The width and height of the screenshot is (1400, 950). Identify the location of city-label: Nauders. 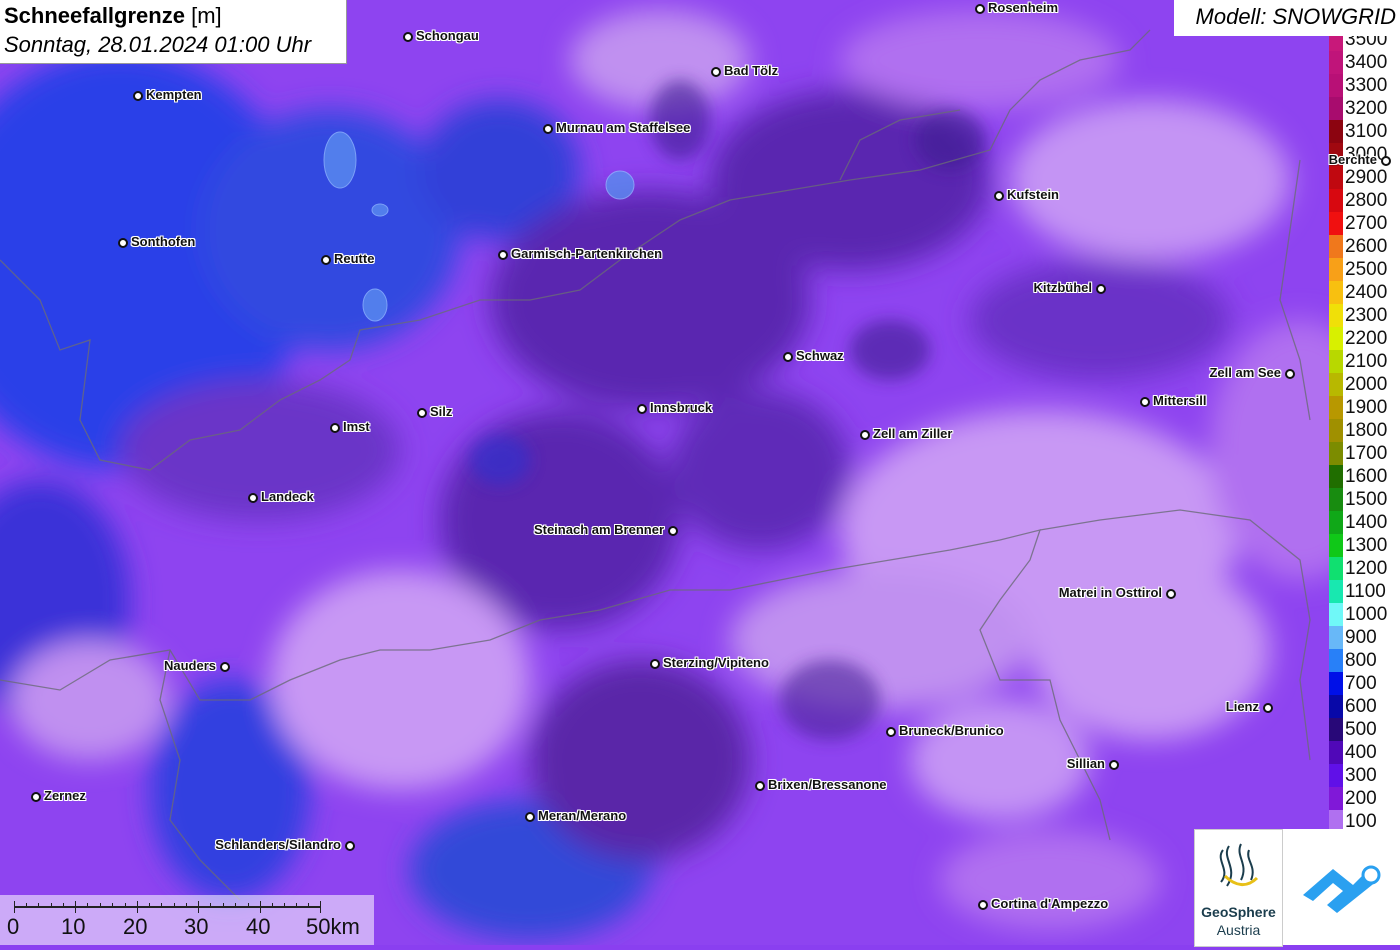
(189, 665).